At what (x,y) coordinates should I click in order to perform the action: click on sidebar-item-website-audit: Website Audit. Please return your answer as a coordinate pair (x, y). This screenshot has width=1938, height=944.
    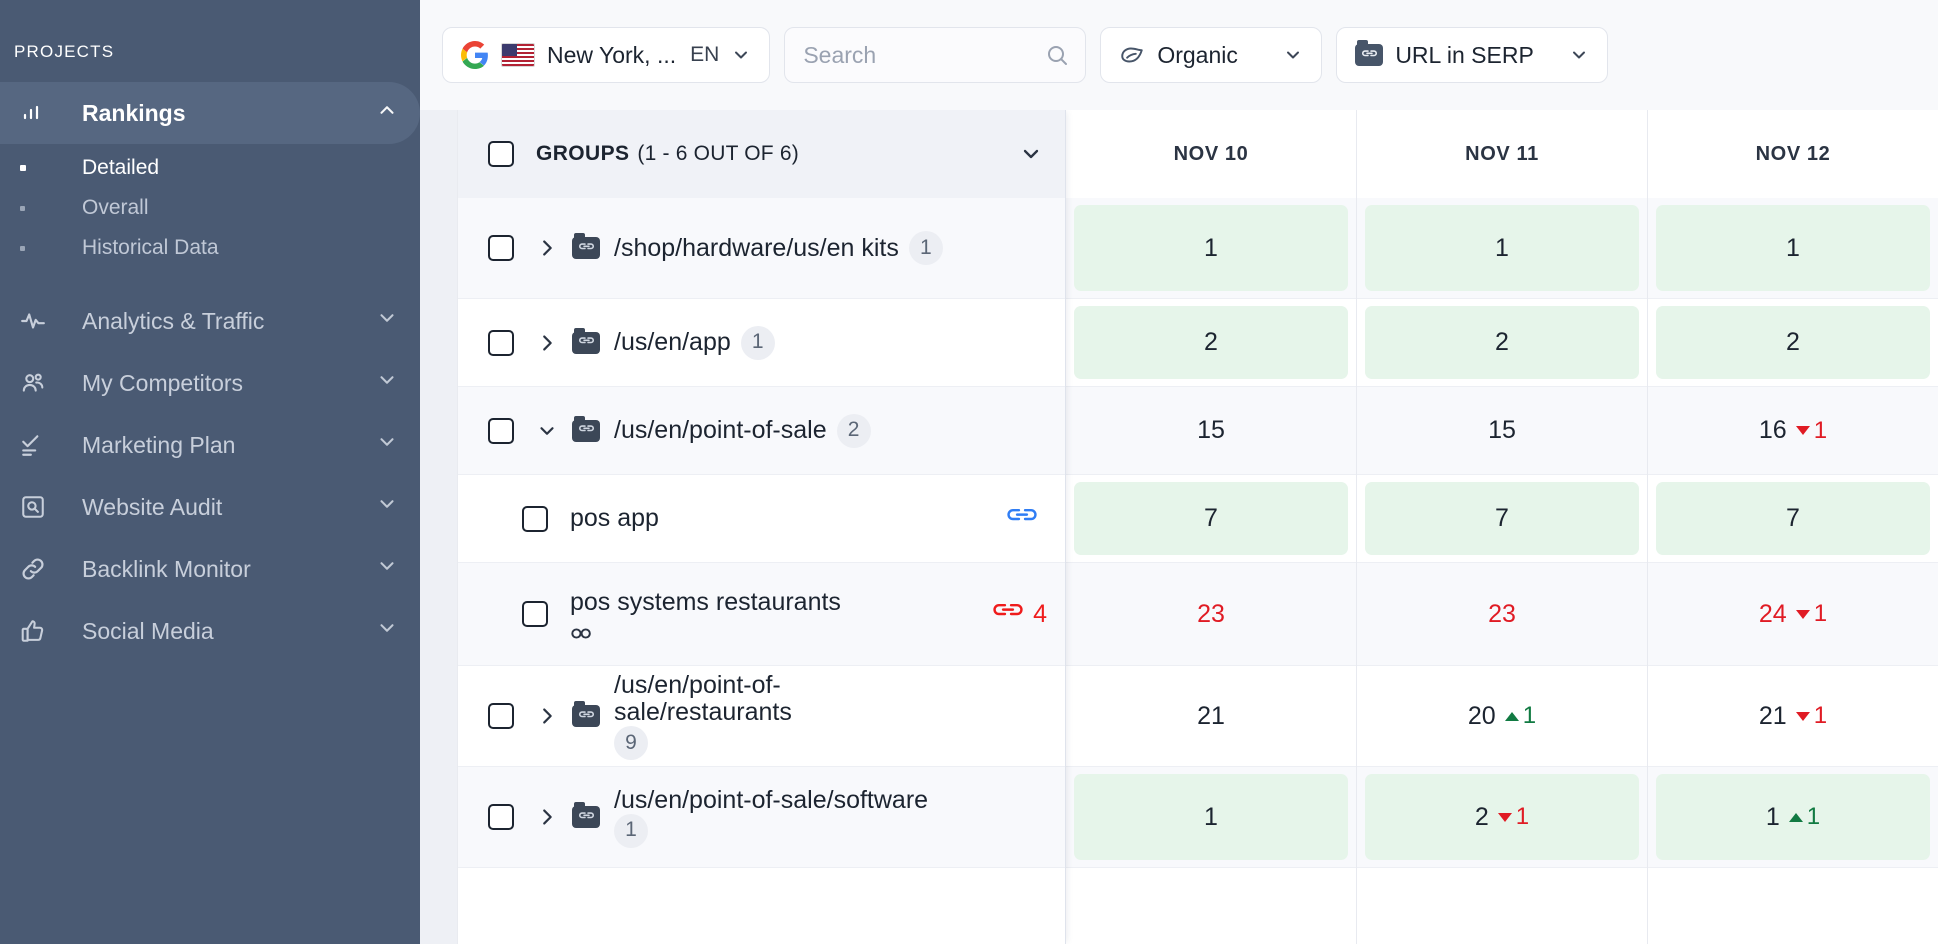
    Looking at the image, I should click on (210, 507).